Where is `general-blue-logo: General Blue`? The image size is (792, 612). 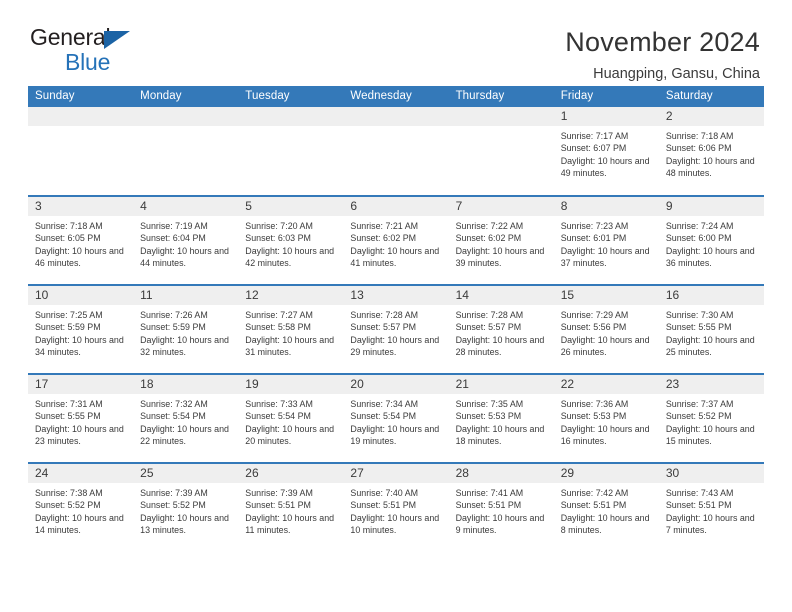
general-blue-logo: General Blue is located at coordinates (95, 50).